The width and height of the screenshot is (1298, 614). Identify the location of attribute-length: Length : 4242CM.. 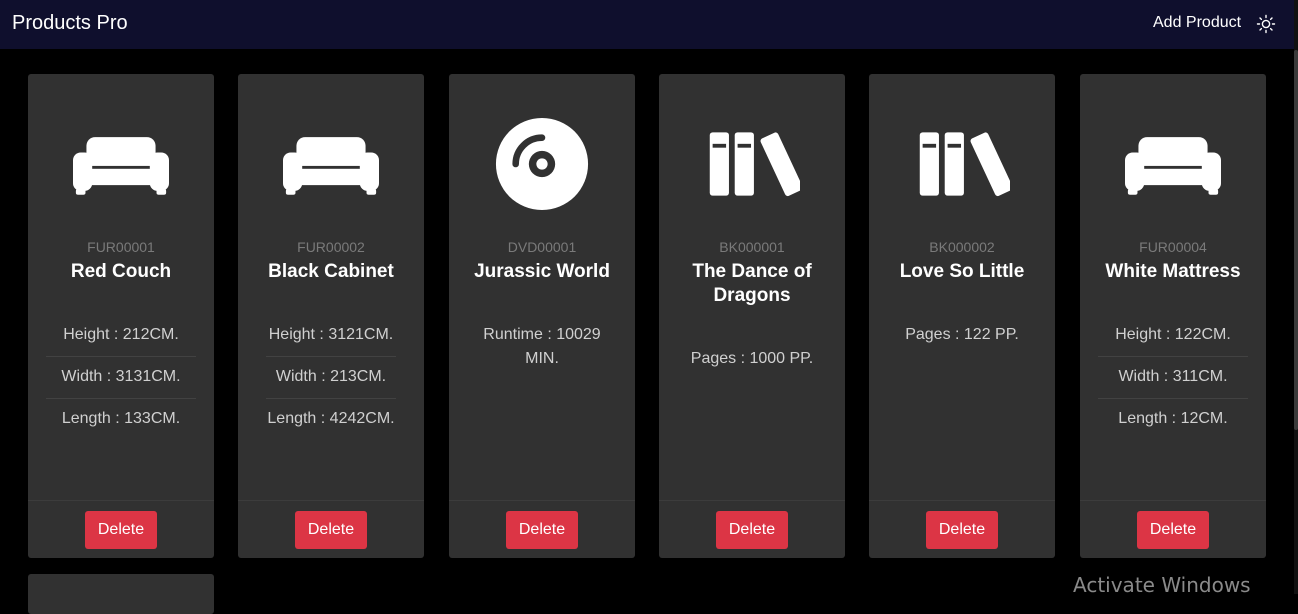
(331, 418).